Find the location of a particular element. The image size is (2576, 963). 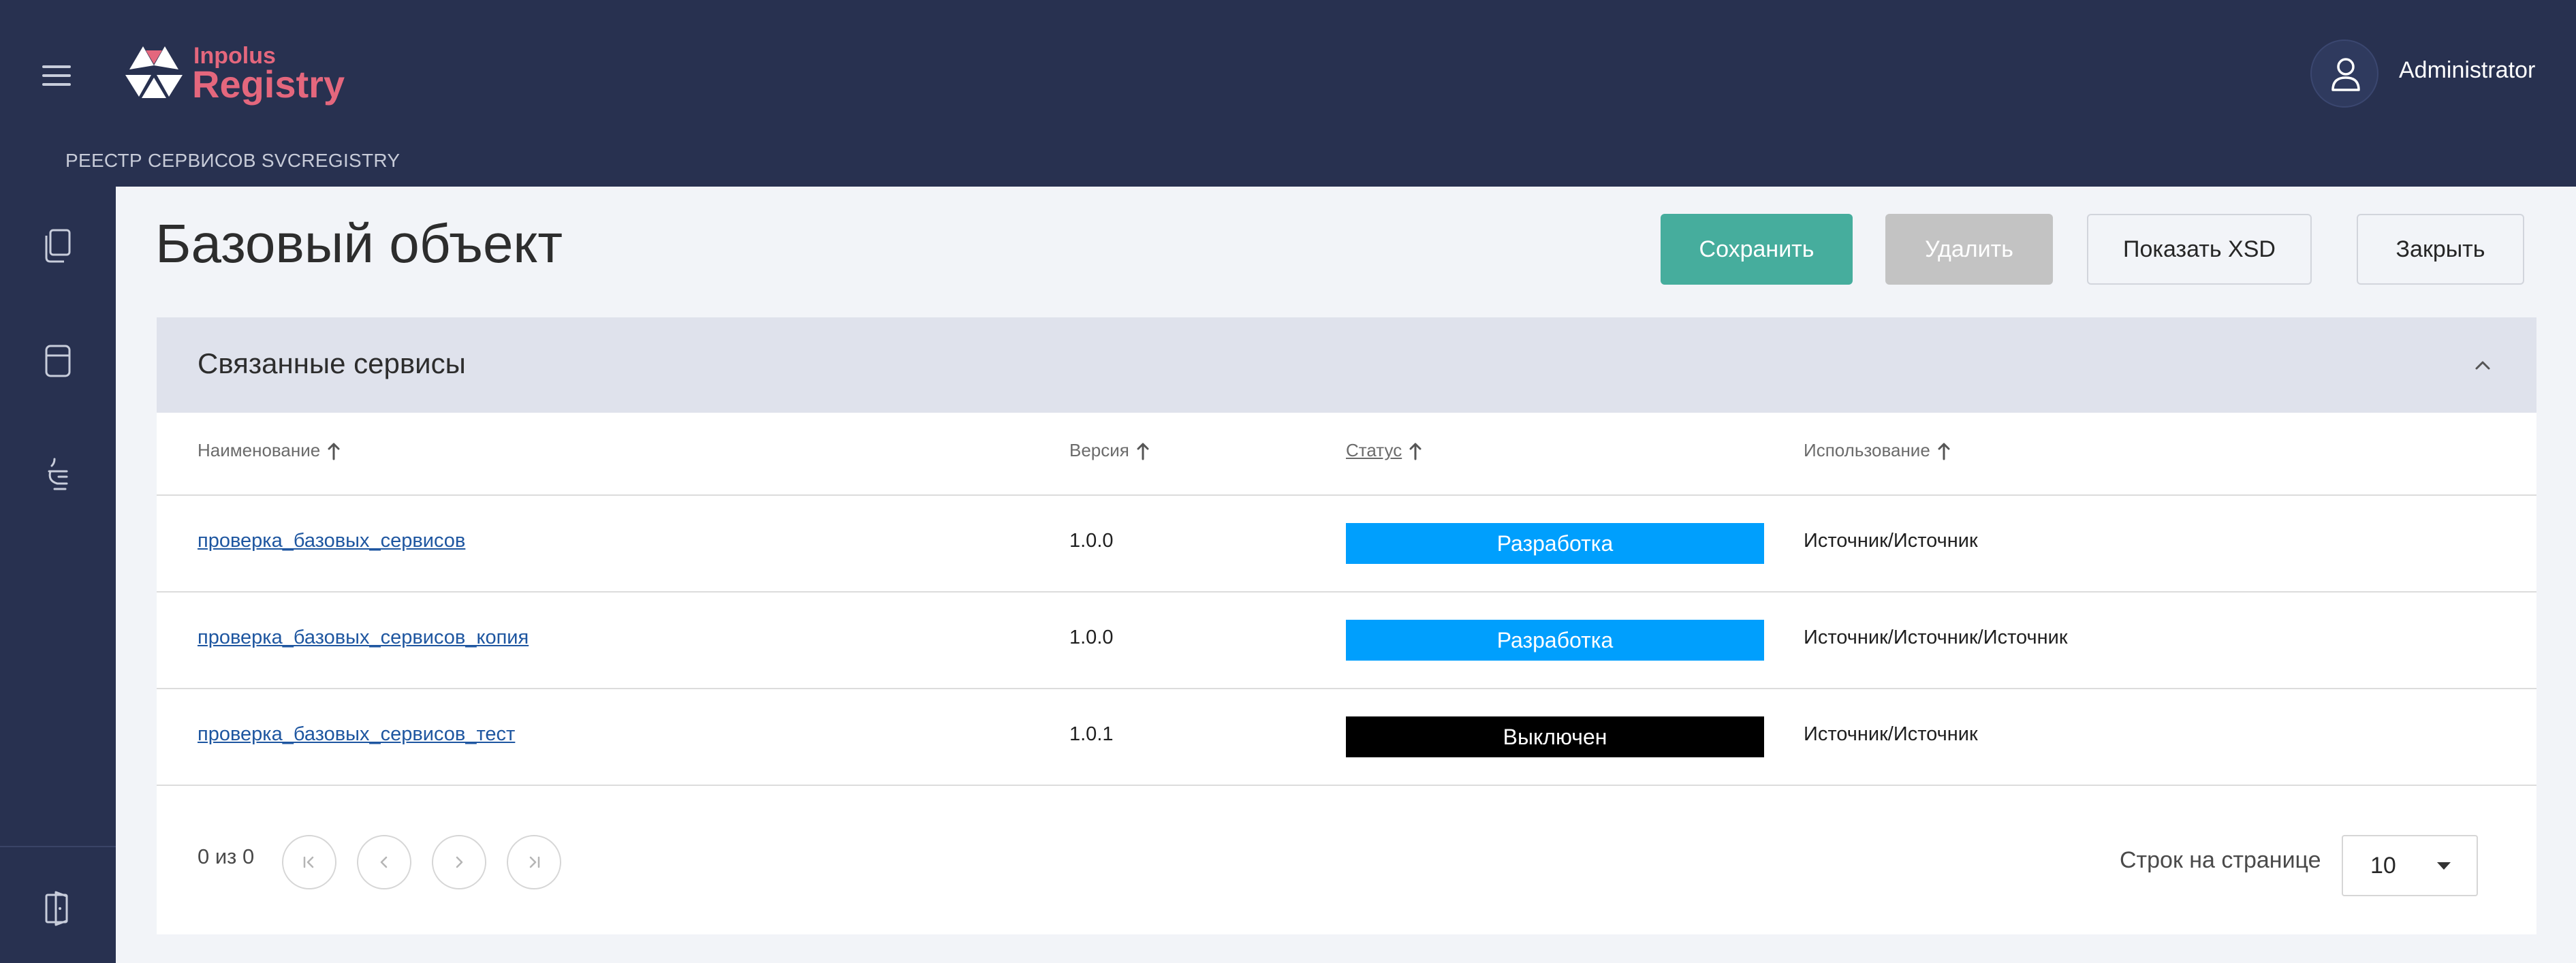

close-button: Закрыть is located at coordinates (2440, 249).